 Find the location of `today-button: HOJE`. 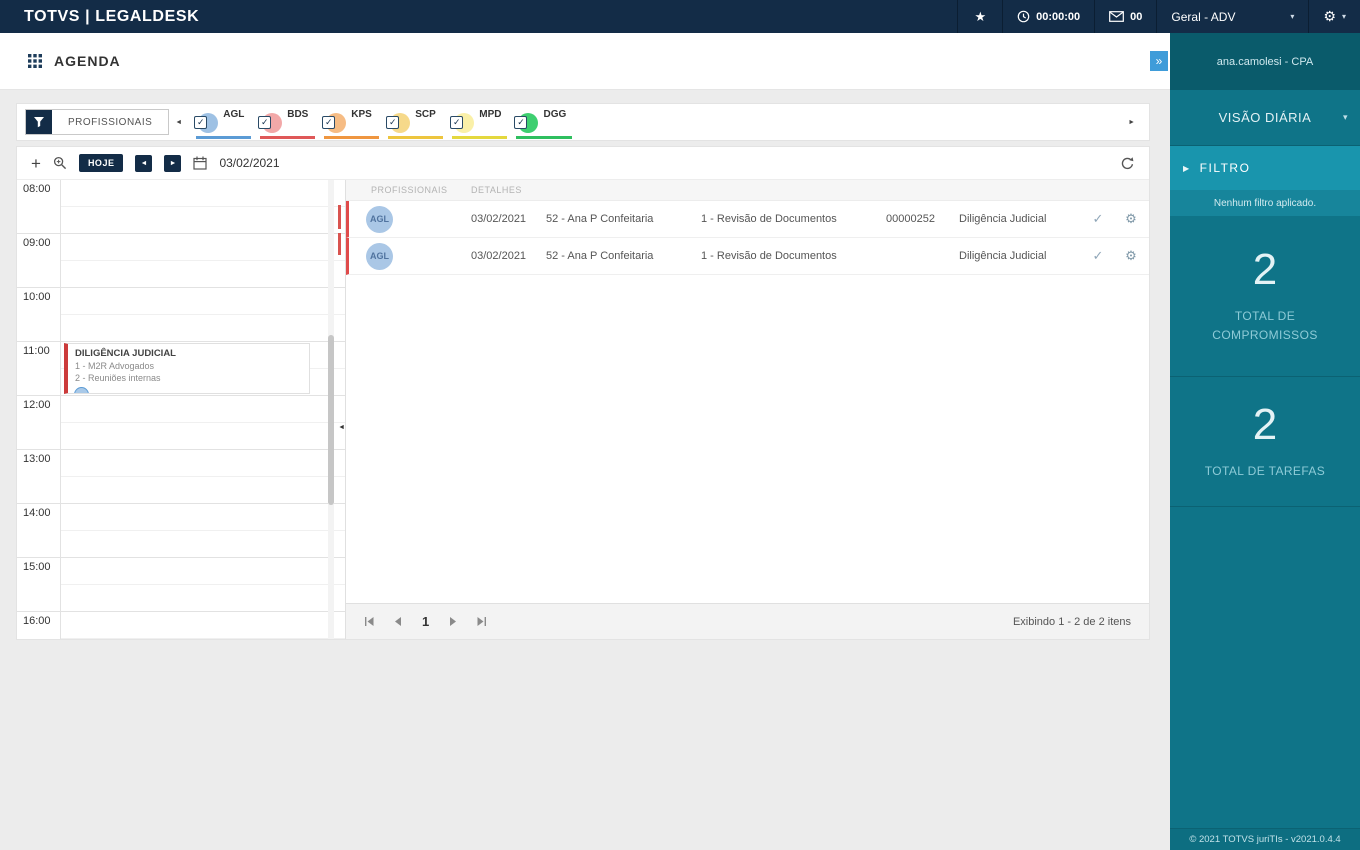

today-button: HOJE is located at coordinates (101, 163).